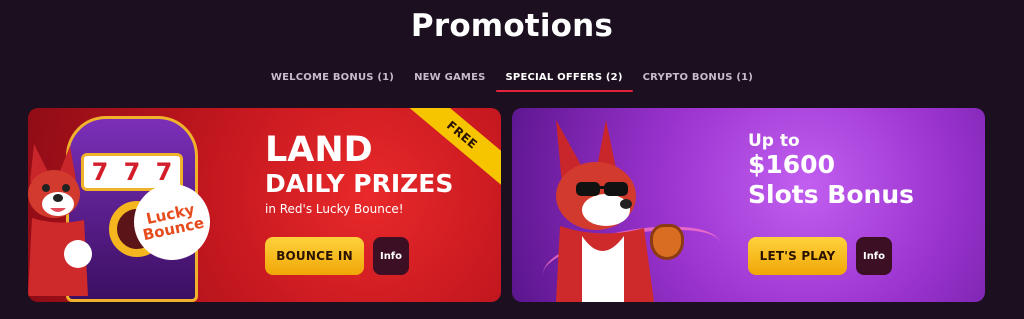 This screenshot has width=1024, height=319. I want to click on page-title: Promotions, so click(512, 26).